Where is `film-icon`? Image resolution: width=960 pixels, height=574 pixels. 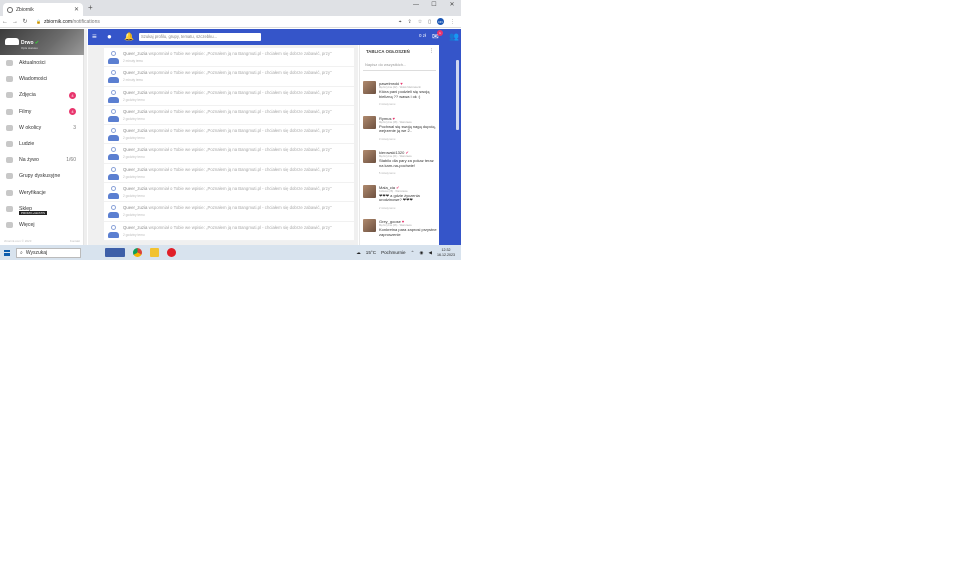
film-icon is located at coordinates (9, 111).